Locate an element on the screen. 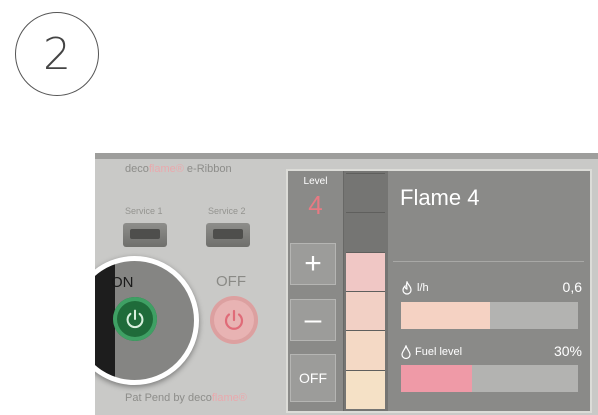 The image size is (598, 415). device-top-edge is located at coordinates (346, 156).